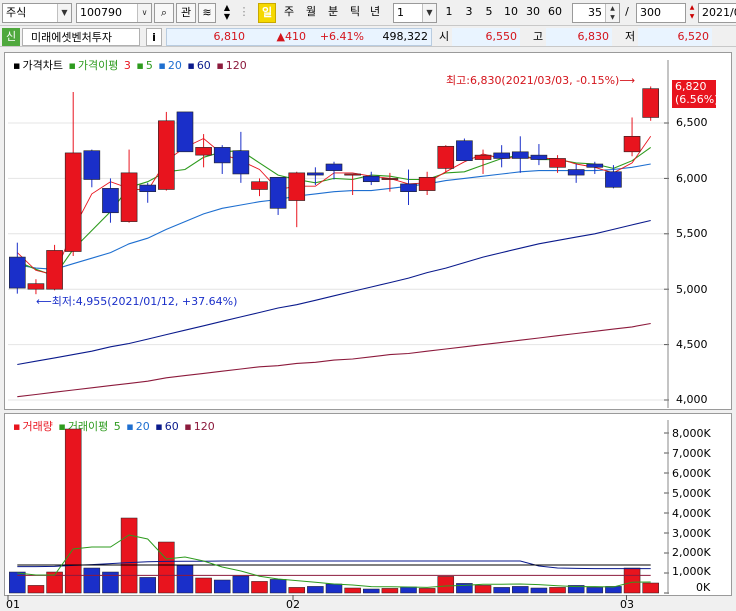  I want to click on x-tick-feb: 02, so click(293, 604).